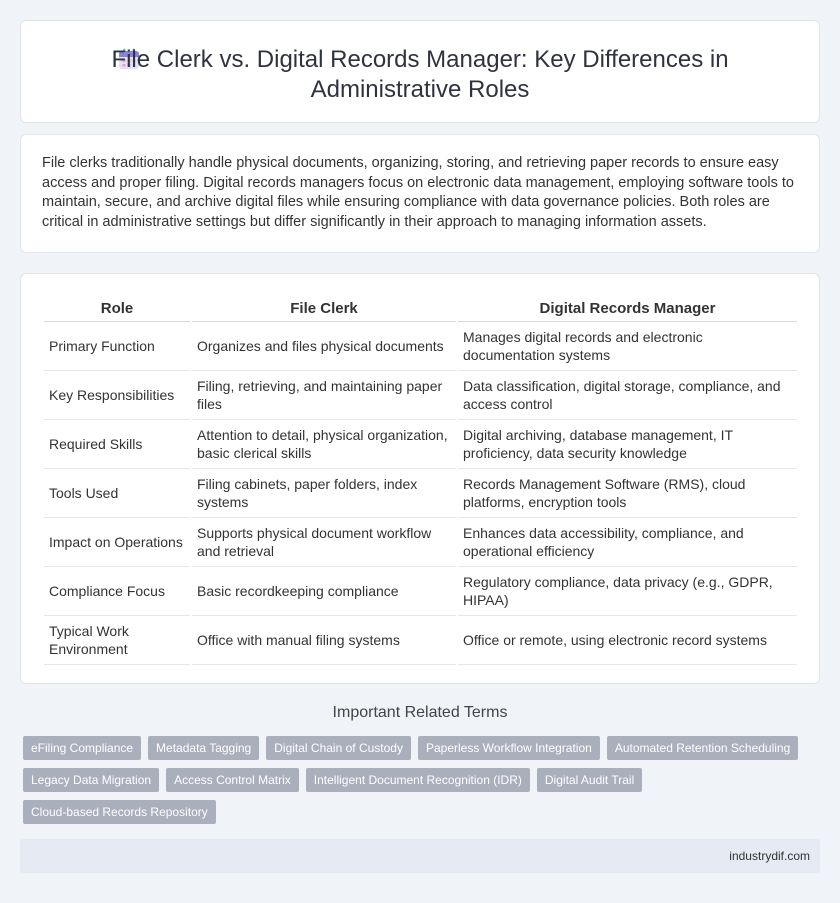 Image resolution: width=840 pixels, height=903 pixels. I want to click on header-role: Role, so click(117, 309).